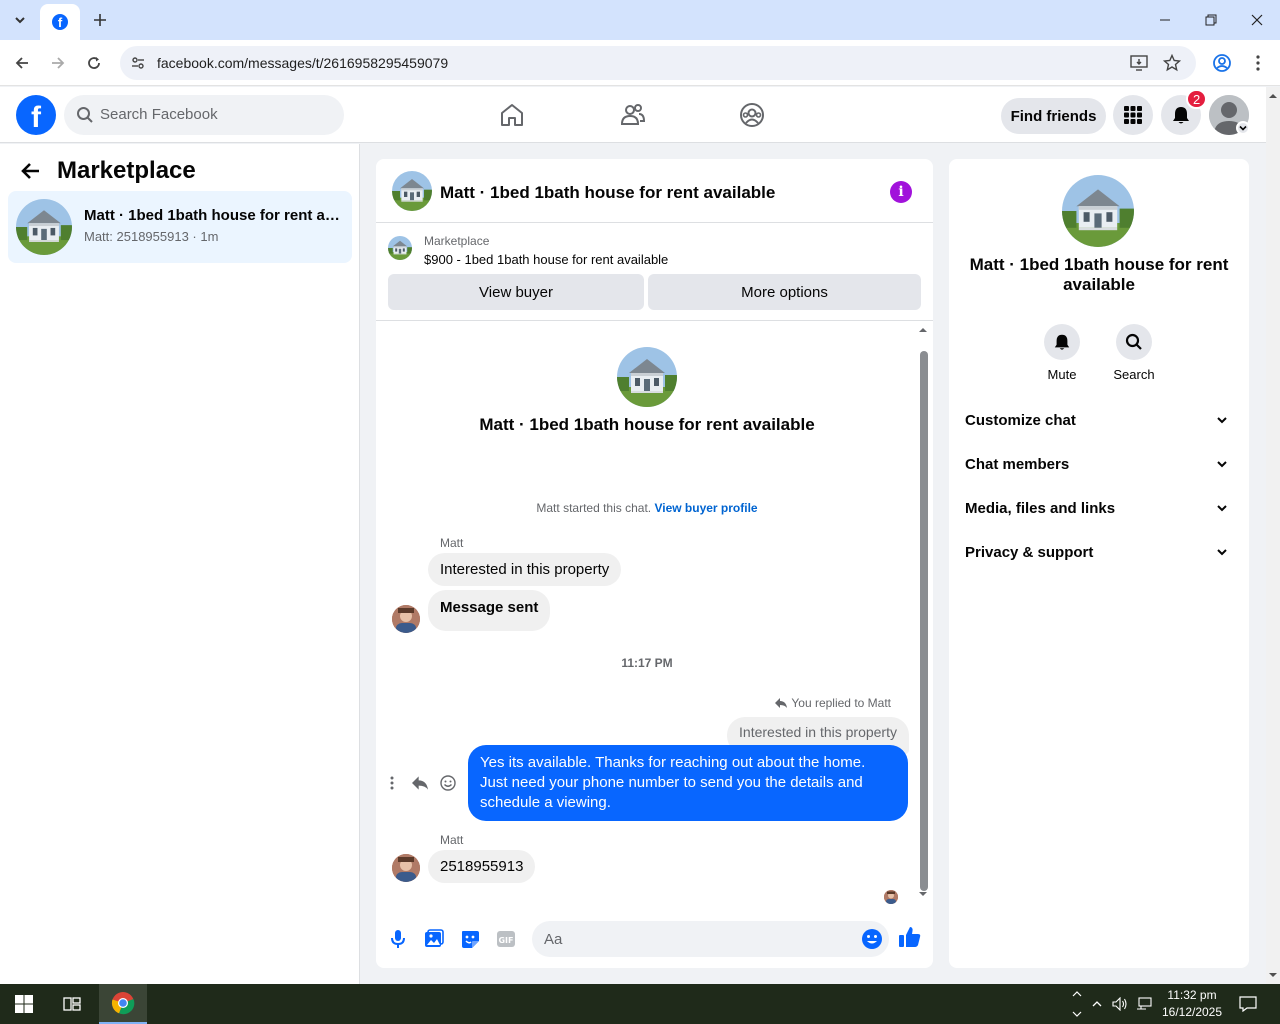 Image resolution: width=1280 pixels, height=1024 pixels. What do you see at coordinates (1273, 535) in the screenshot?
I see `page-scrollbar` at bounding box center [1273, 535].